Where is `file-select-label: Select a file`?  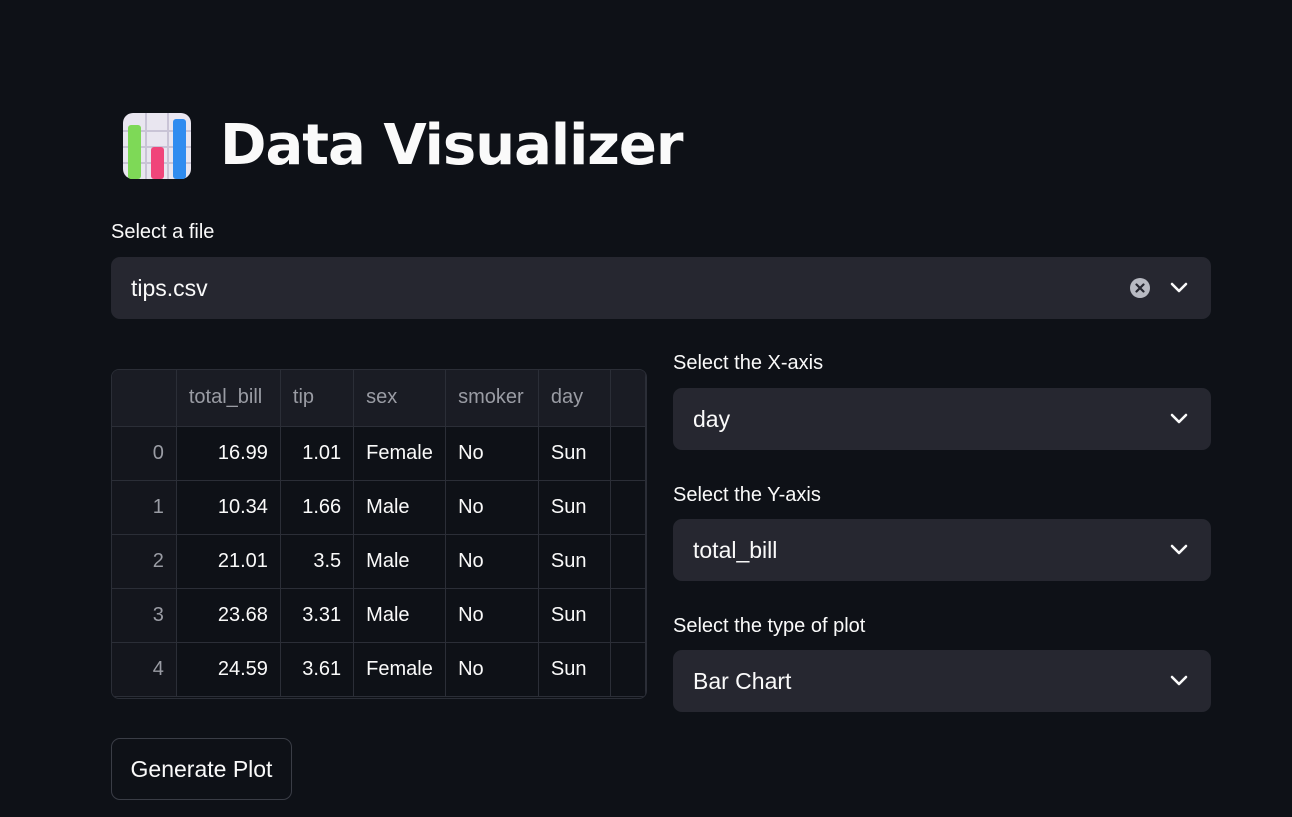
file-select-label: Select a file is located at coordinates (163, 232).